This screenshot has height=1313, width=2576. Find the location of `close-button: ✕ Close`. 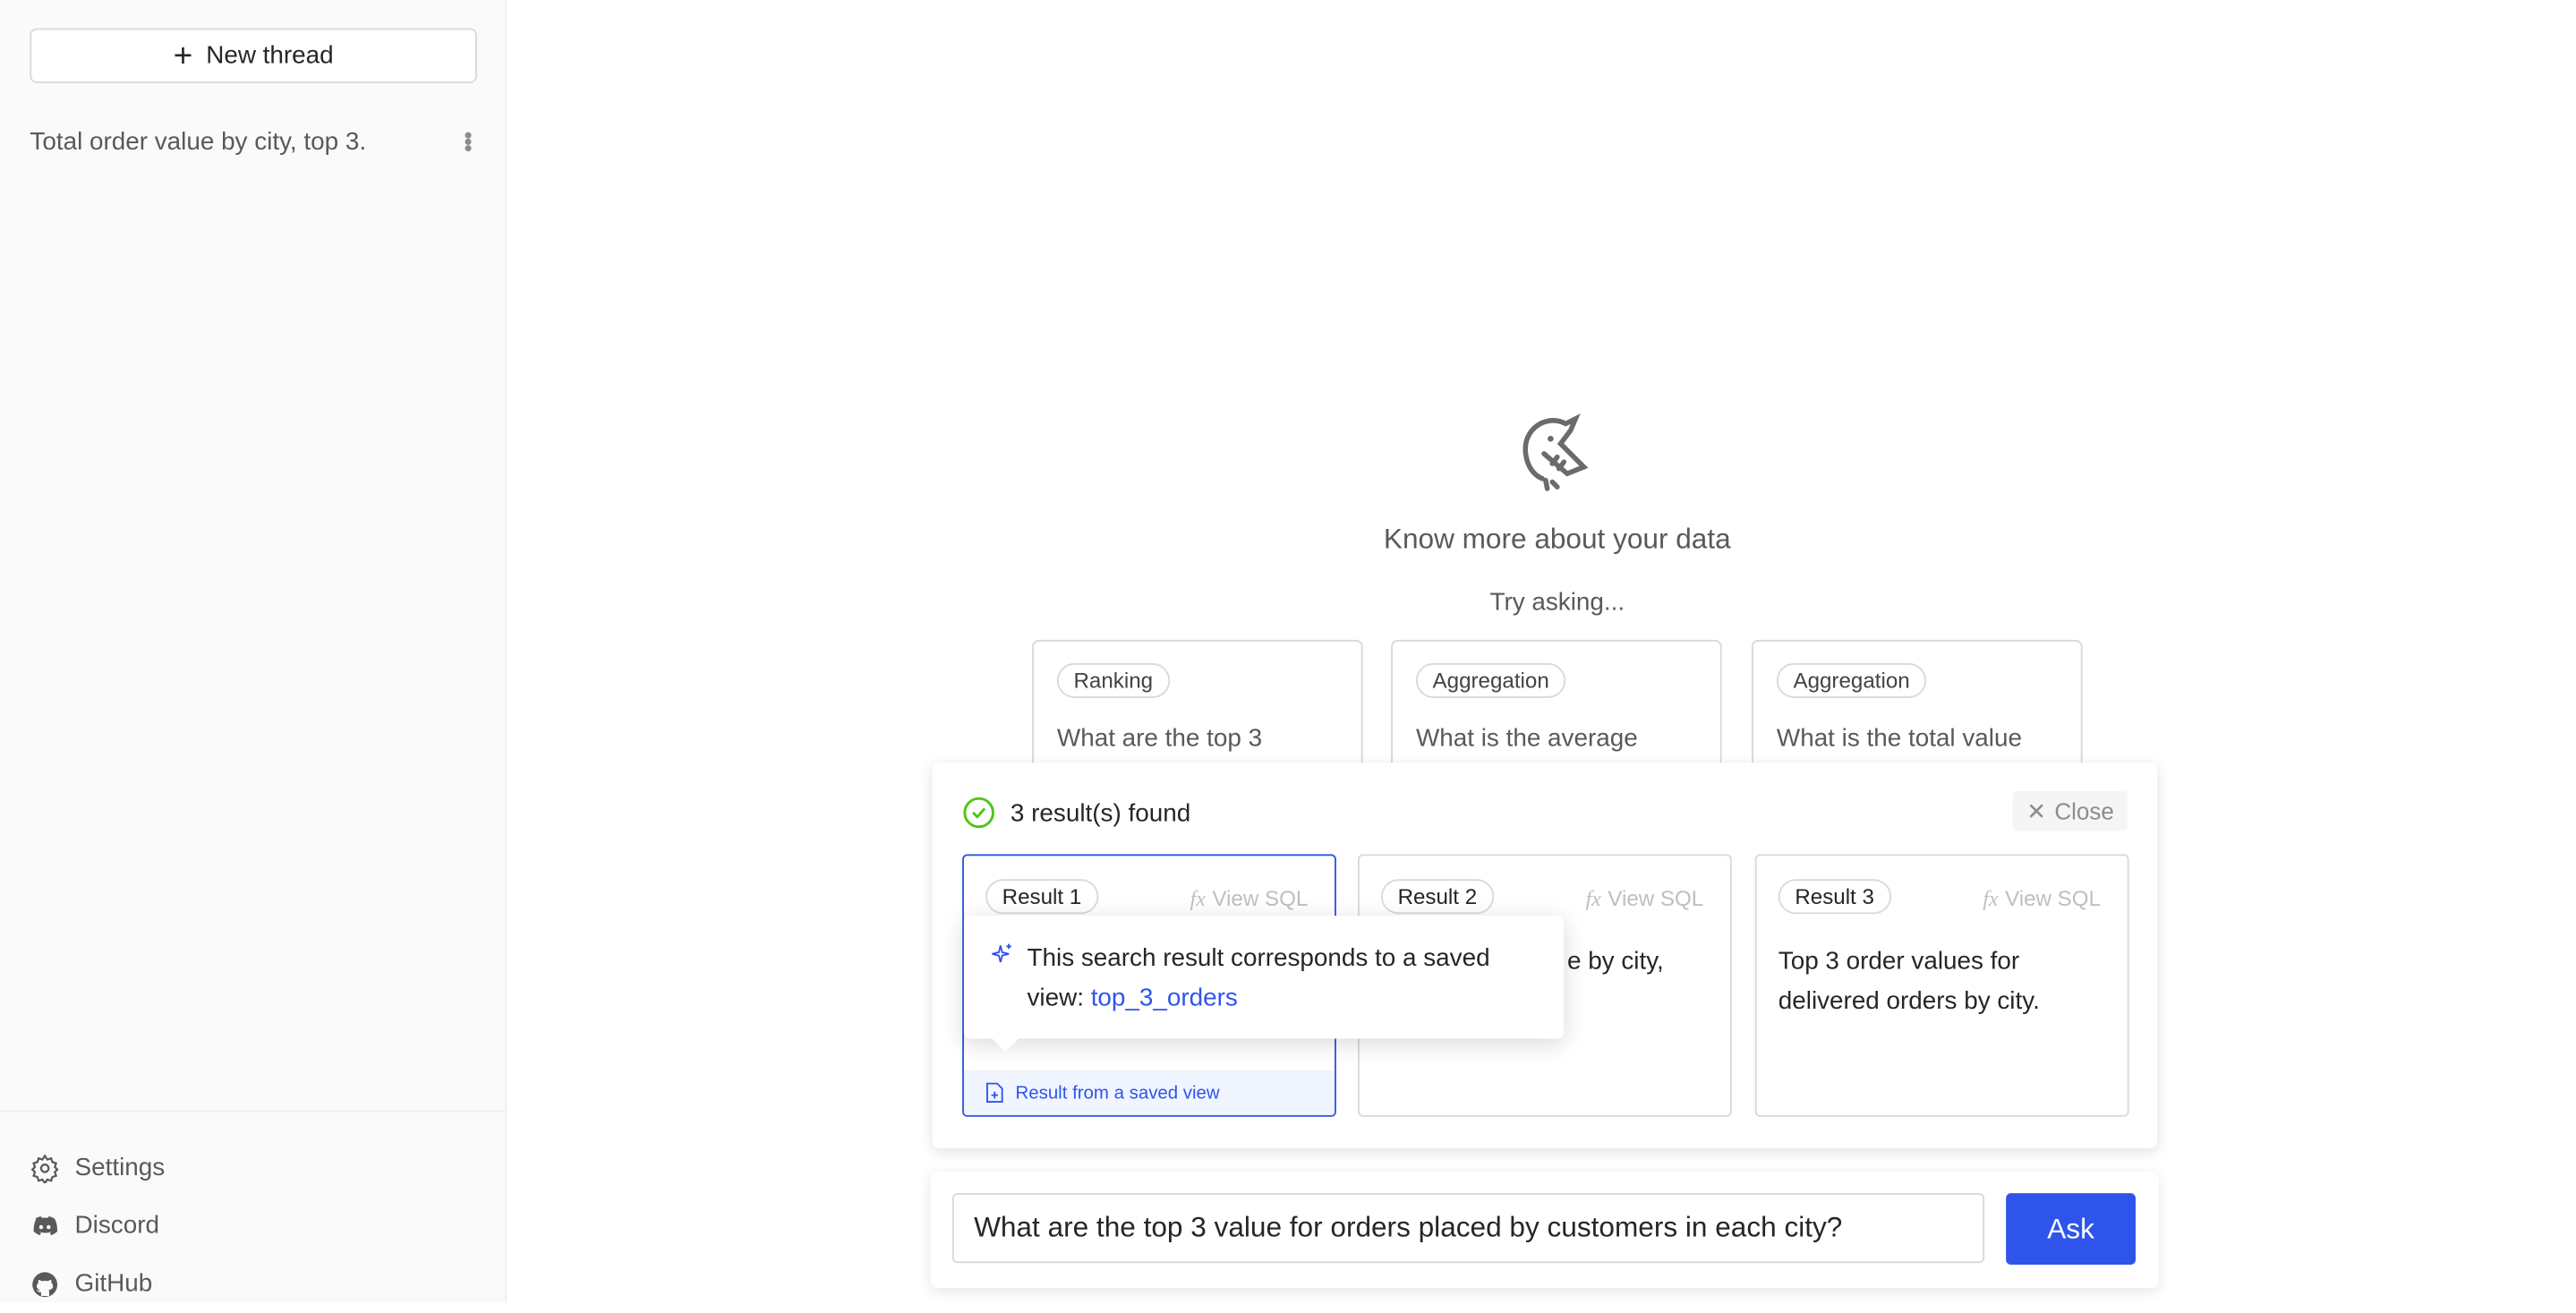

close-button: ✕ Close is located at coordinates (2070, 810).